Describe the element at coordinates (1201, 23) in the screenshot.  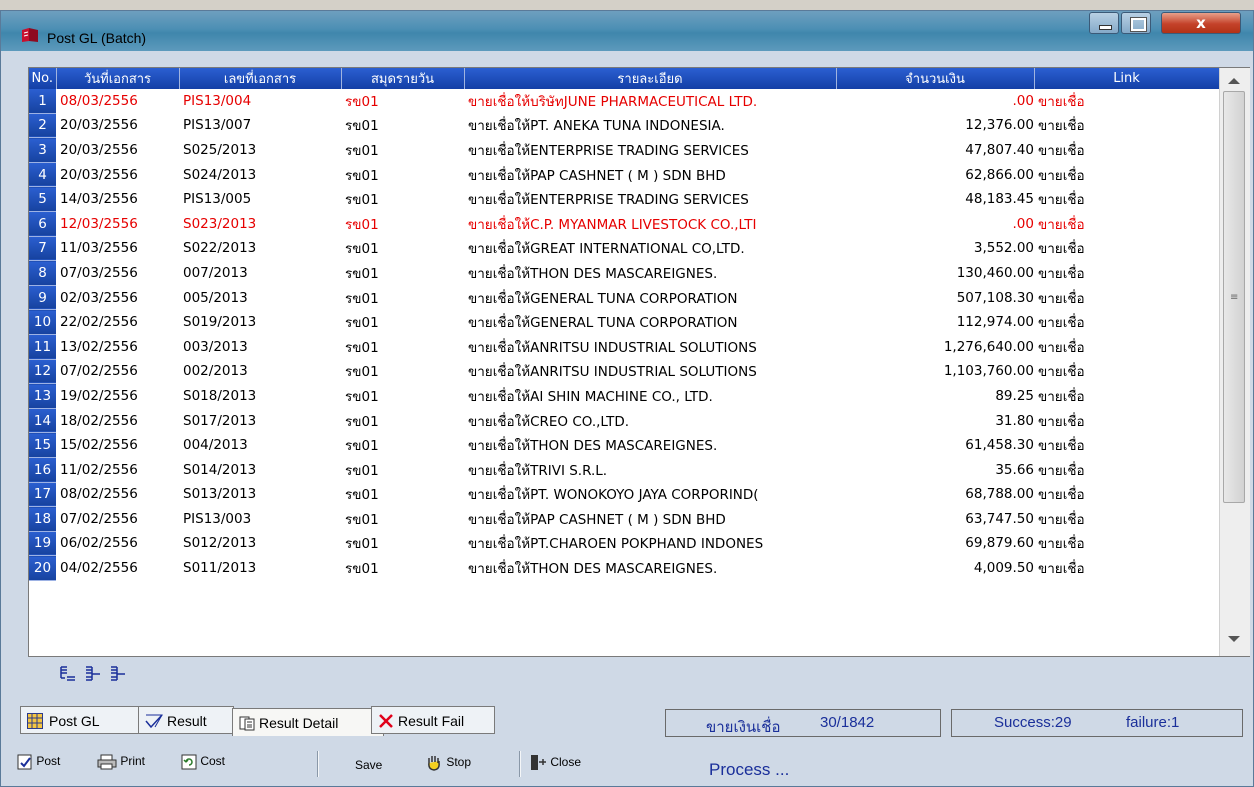
I see `close-window-button: x` at that location.